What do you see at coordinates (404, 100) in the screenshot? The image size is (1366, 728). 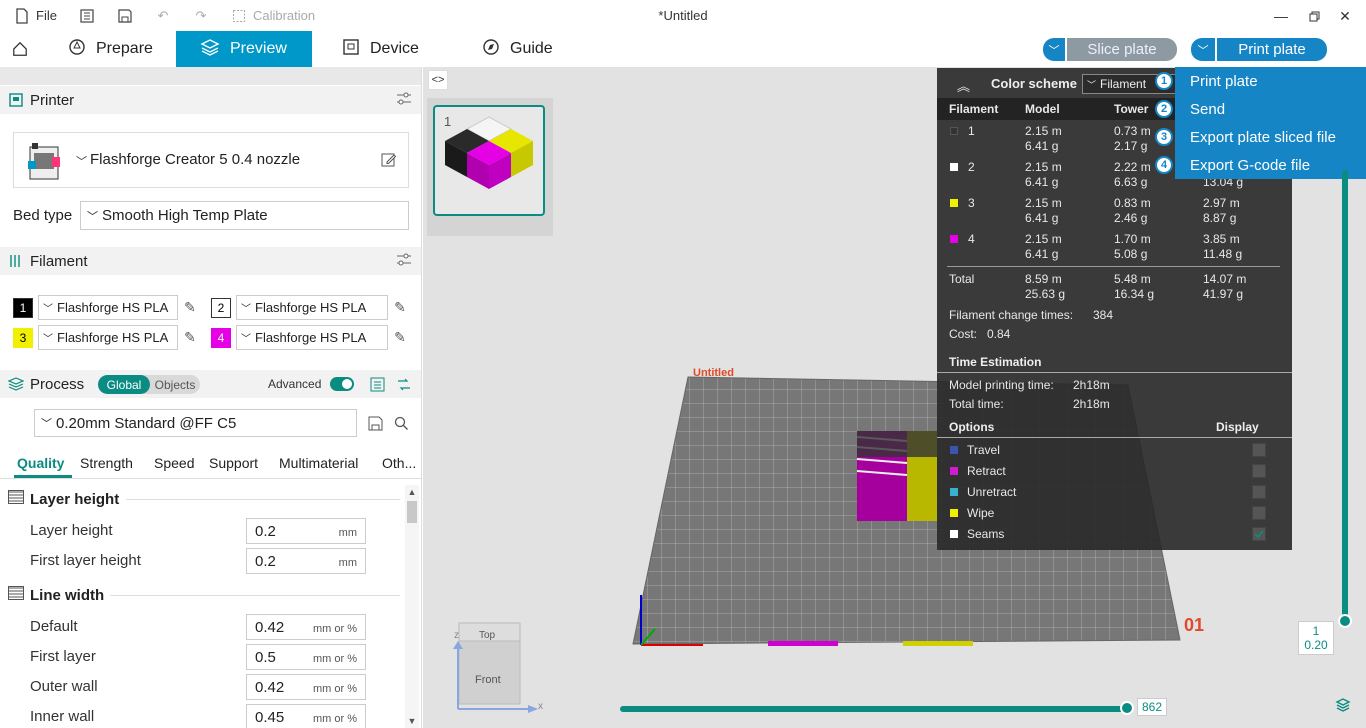 I see `printer-settings-icon` at bounding box center [404, 100].